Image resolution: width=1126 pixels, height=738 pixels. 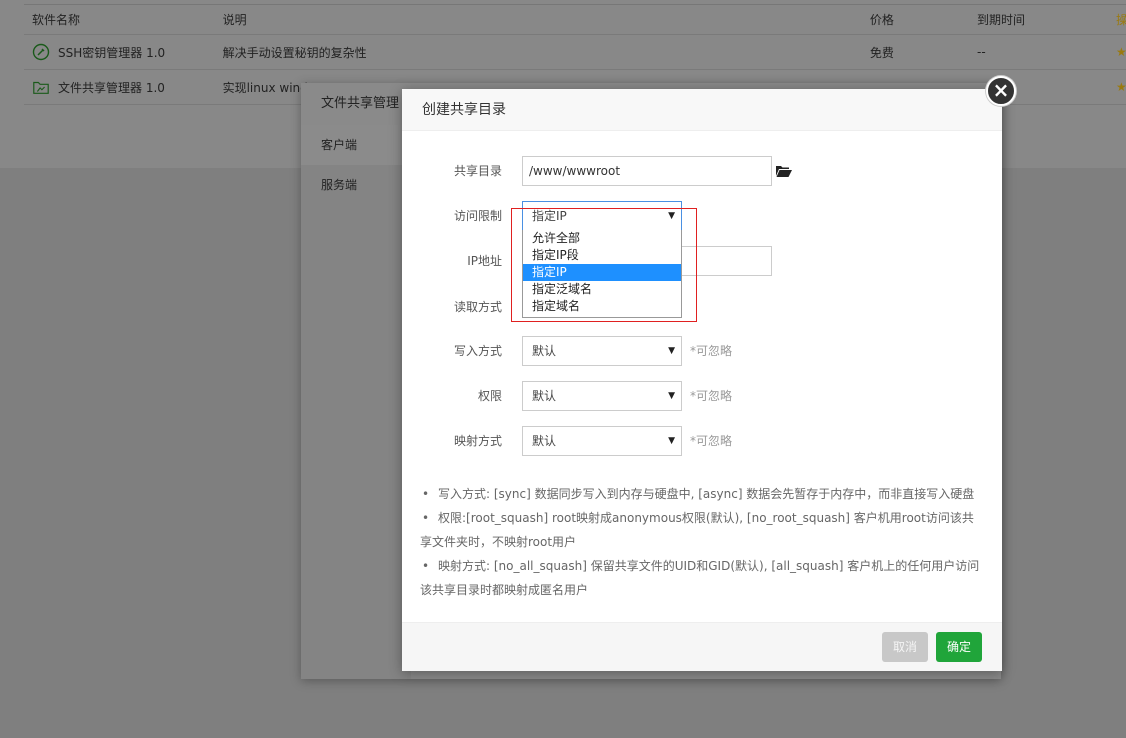 What do you see at coordinates (959, 647) in the screenshot?
I see `confirm-button: 确定` at bounding box center [959, 647].